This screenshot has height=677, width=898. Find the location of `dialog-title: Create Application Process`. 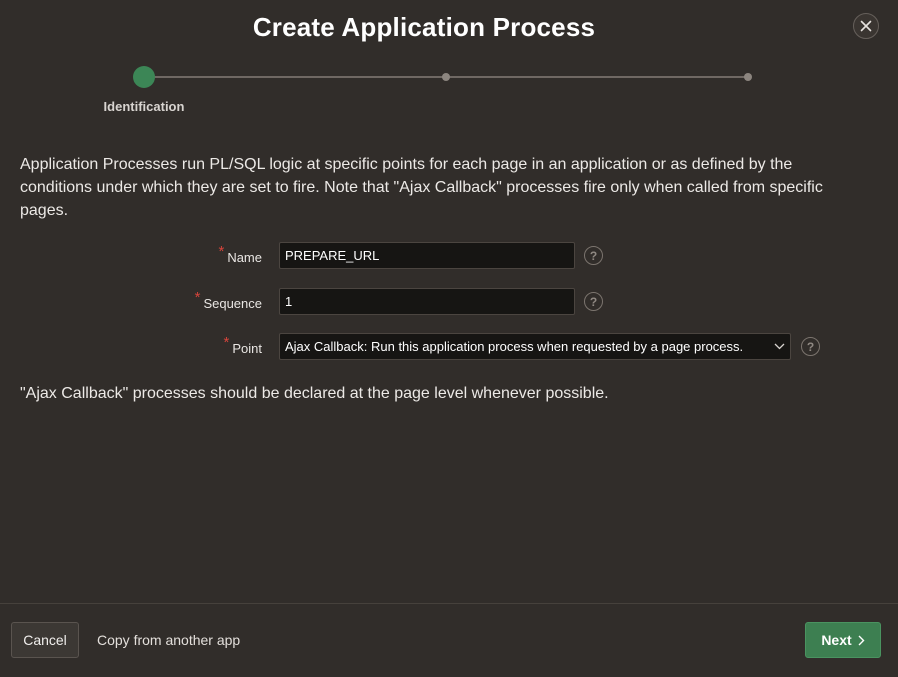

dialog-title: Create Application Process is located at coordinates (424, 27).